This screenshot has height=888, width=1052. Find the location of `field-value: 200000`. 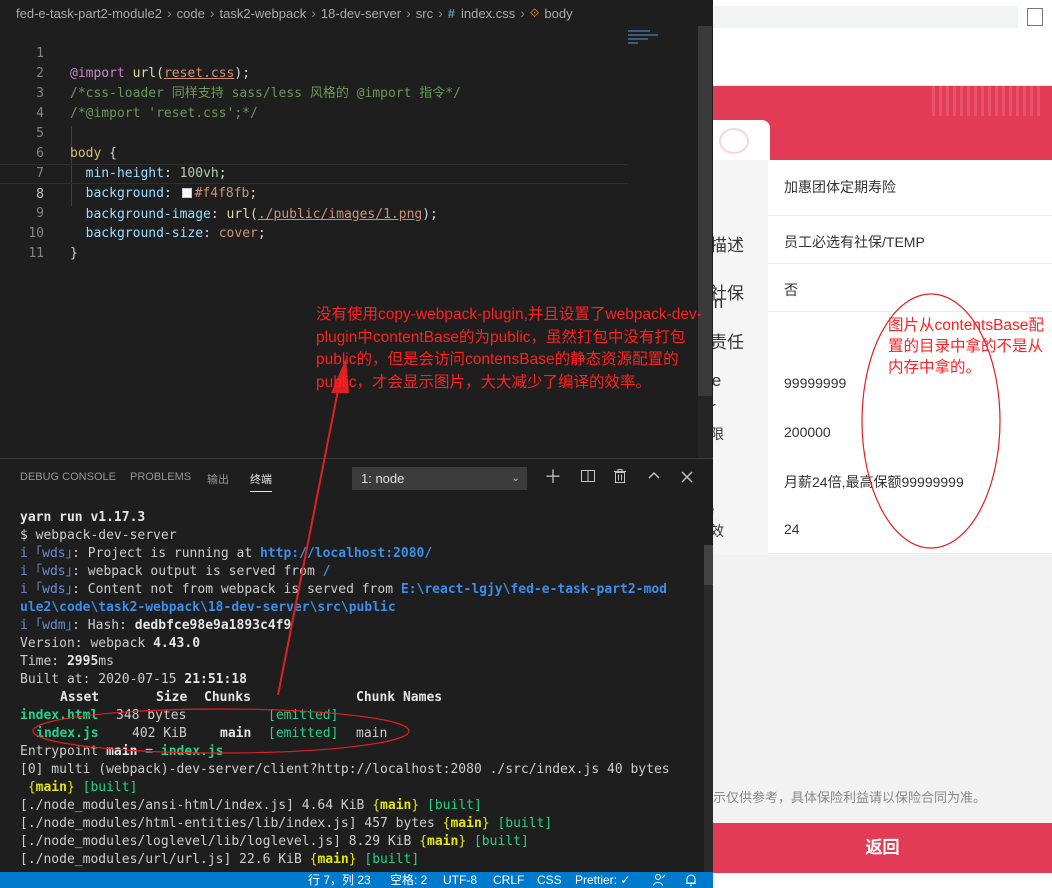

field-value: 200000 is located at coordinates (807, 432).